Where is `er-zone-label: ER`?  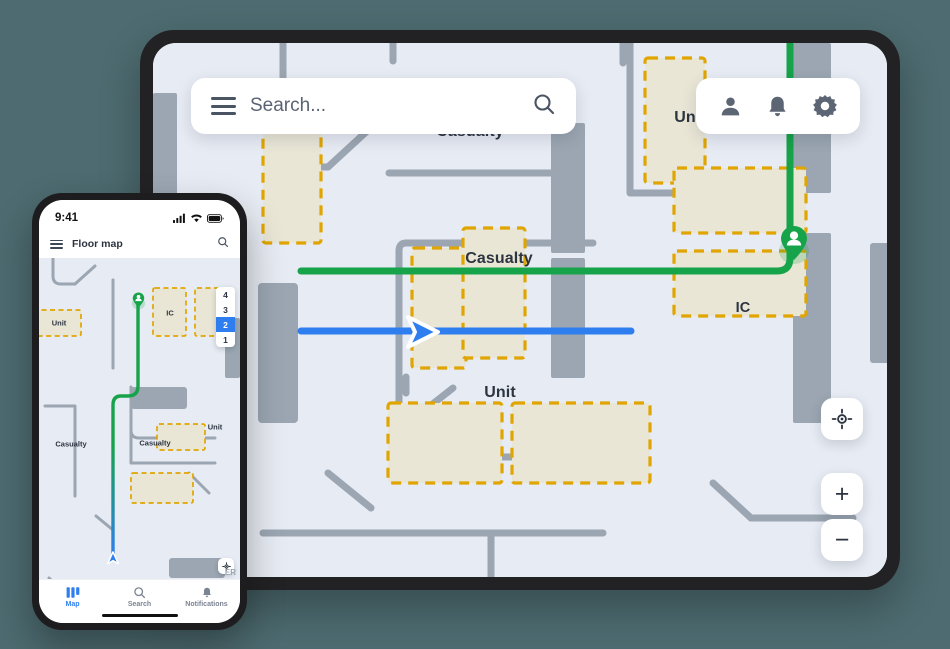 er-zone-label: ER is located at coordinates (230, 572).